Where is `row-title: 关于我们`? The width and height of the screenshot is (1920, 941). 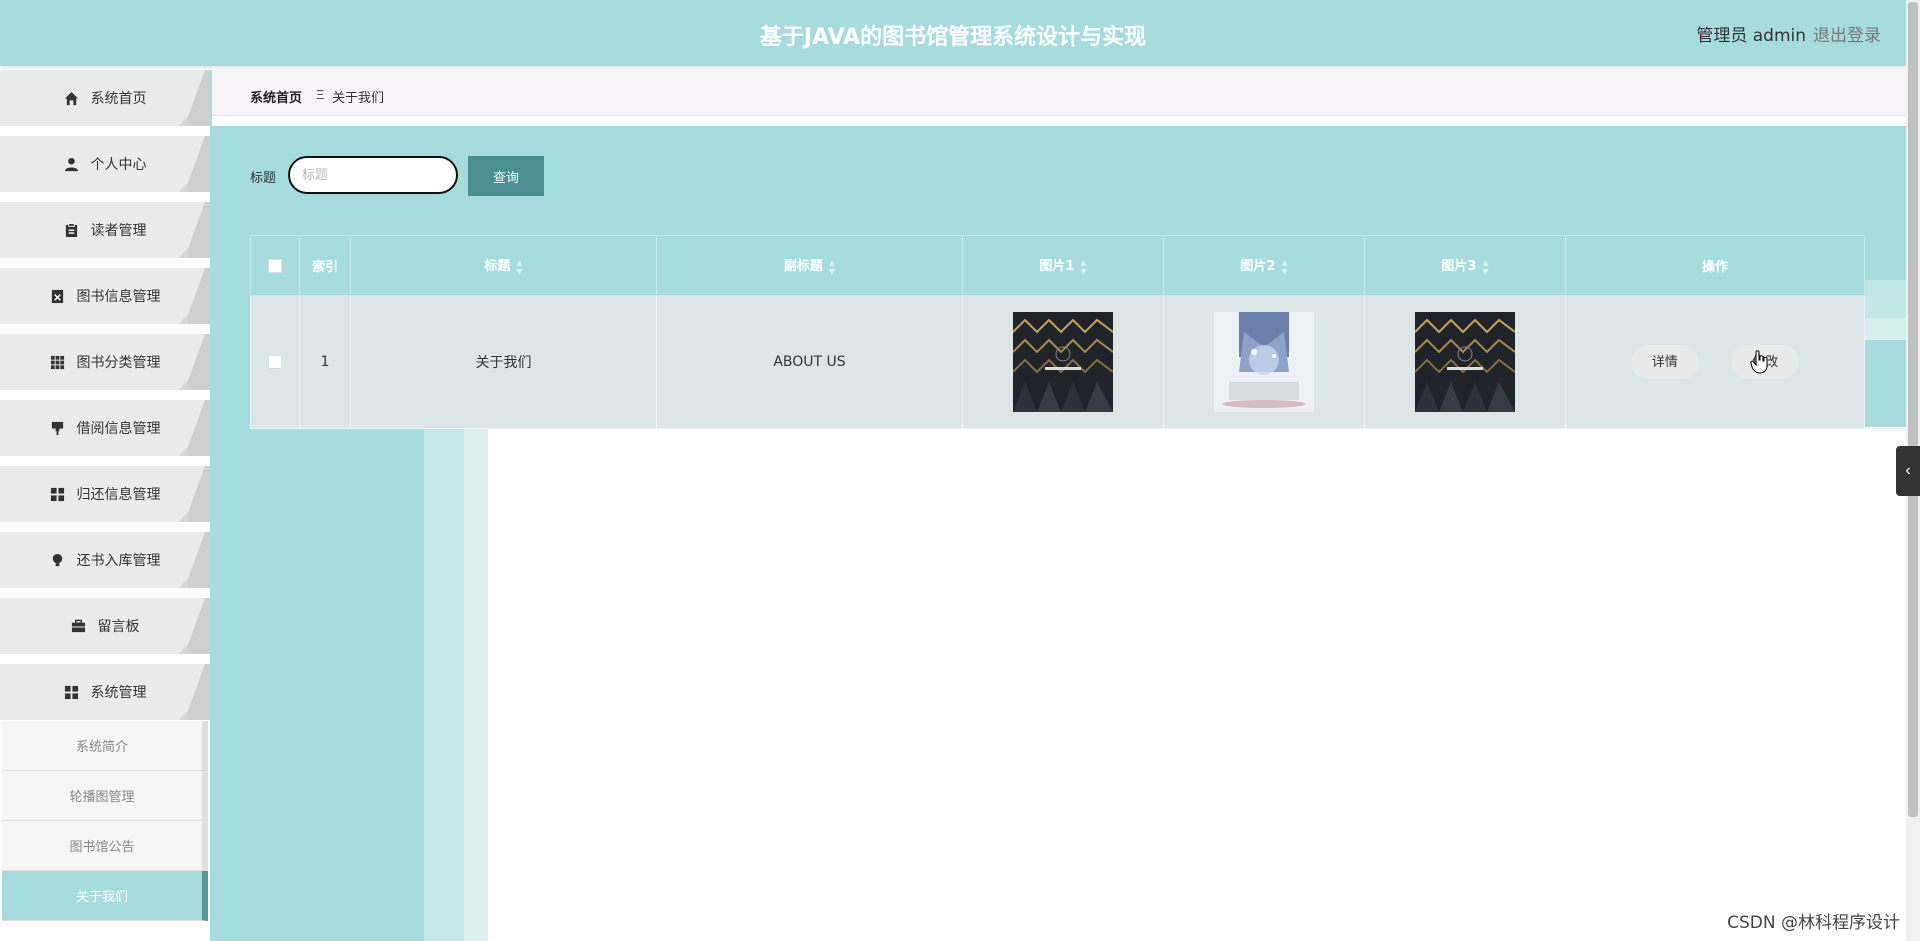 row-title: 关于我们 is located at coordinates (503, 362).